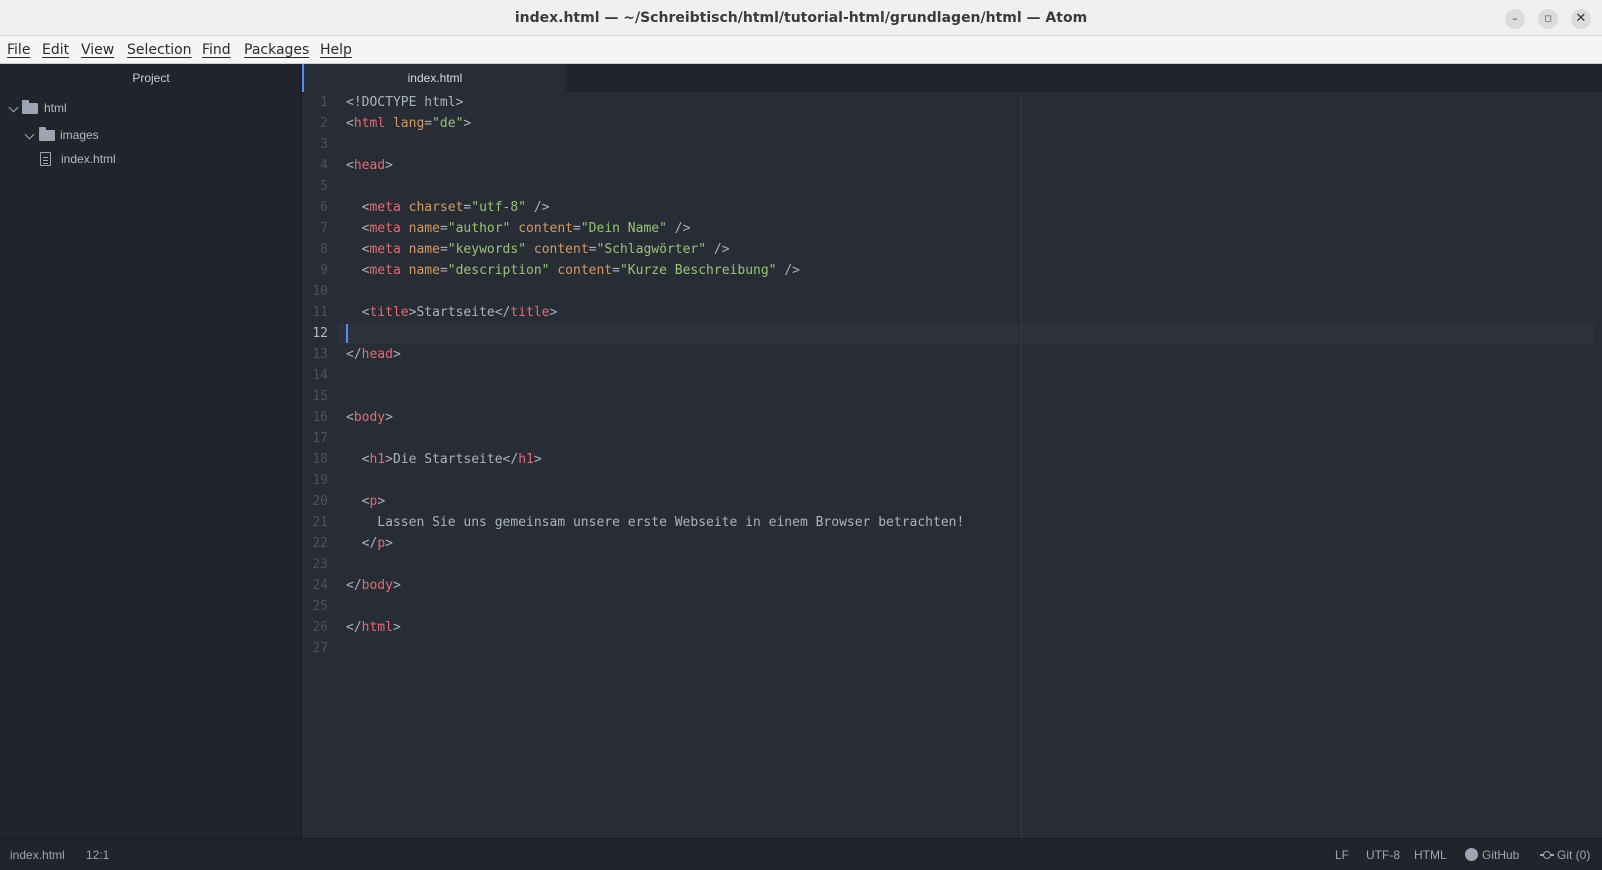 The height and width of the screenshot is (870, 1602). What do you see at coordinates (1383, 854) in the screenshot?
I see `status-encoding: UTF-8` at bounding box center [1383, 854].